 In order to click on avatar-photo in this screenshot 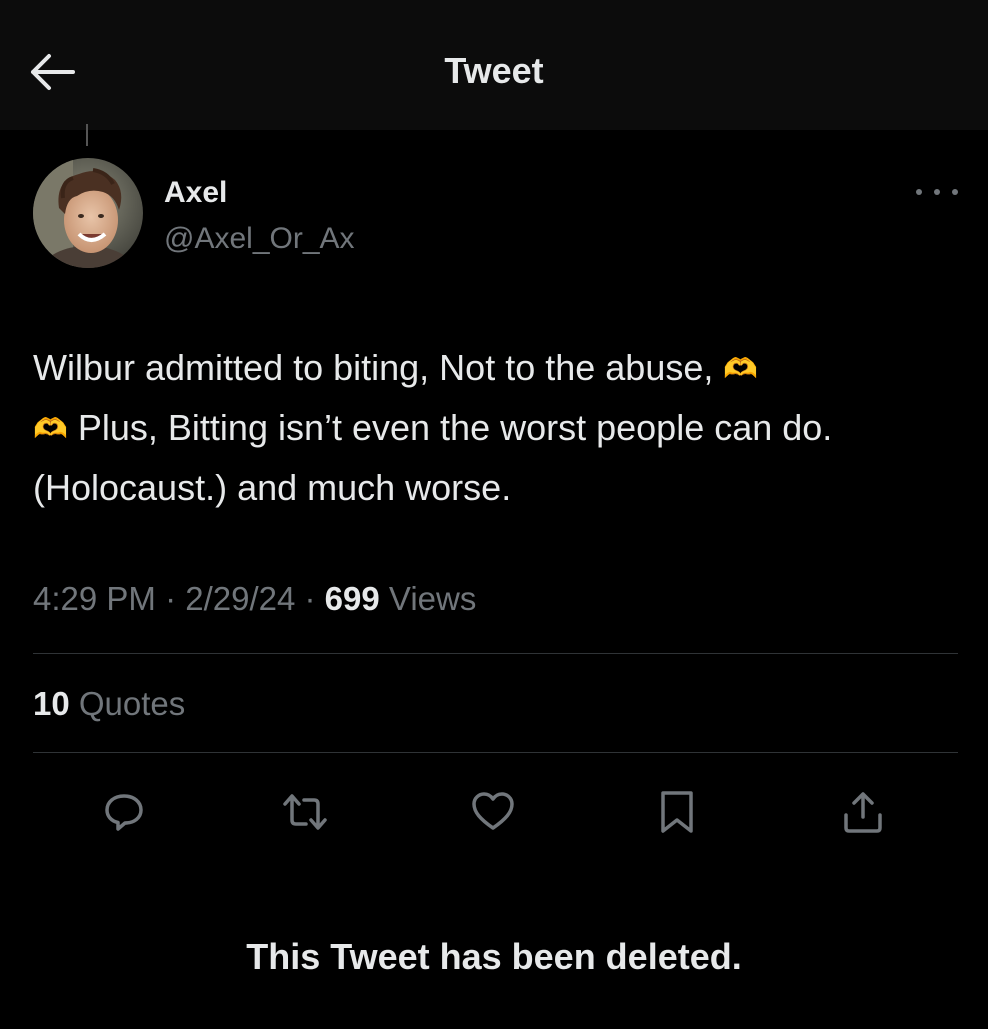, I will do `click(88, 213)`.